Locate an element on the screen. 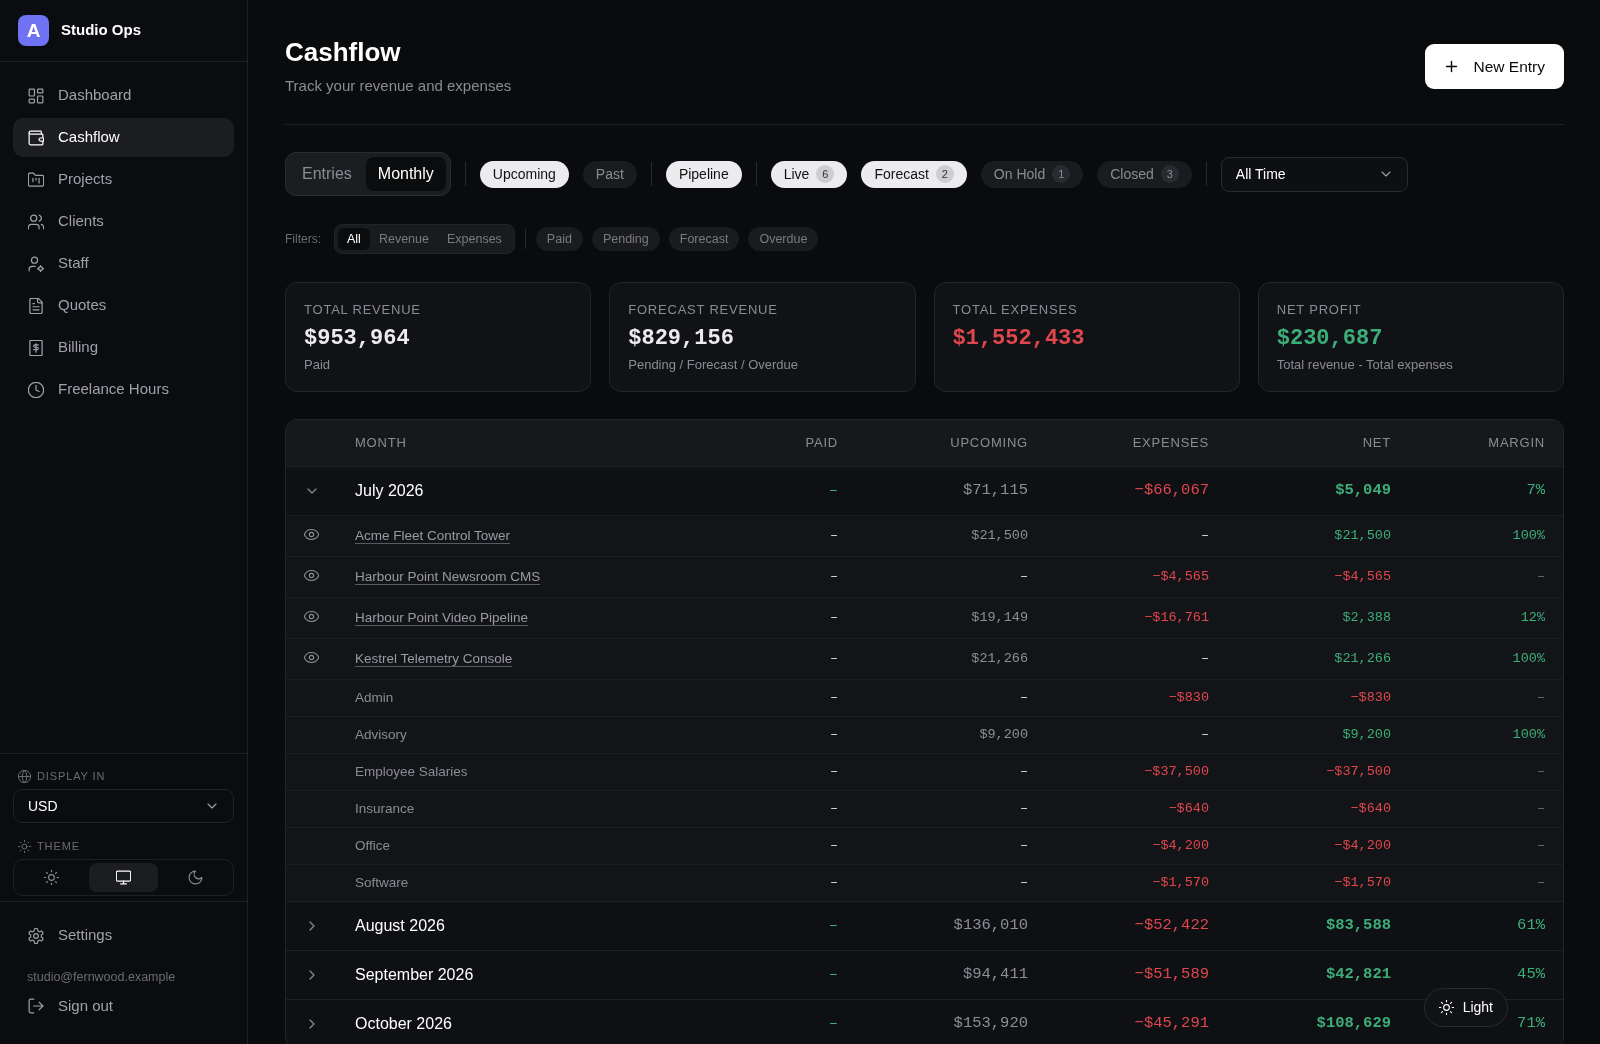  status-pill: Overdue is located at coordinates (783, 239).